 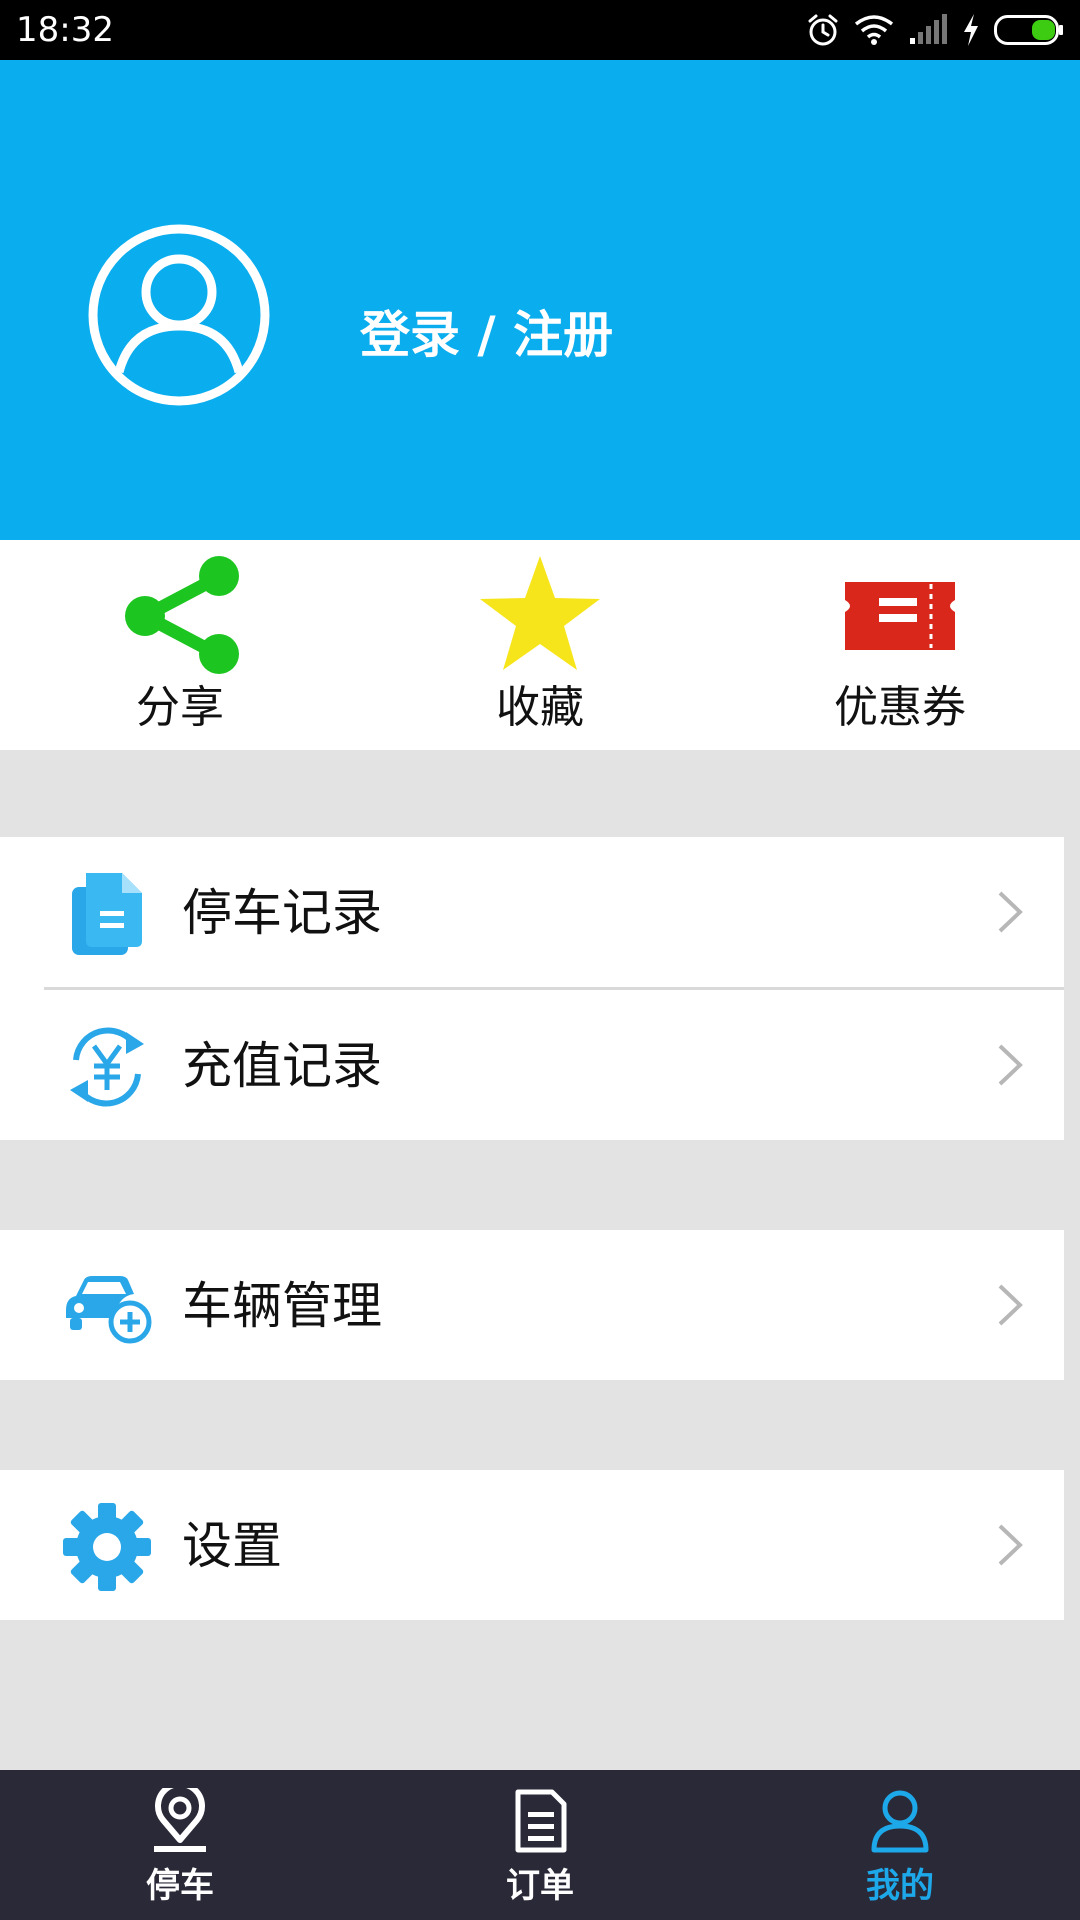 I want to click on menu-item-label: 停车记录, so click(x=282, y=913).